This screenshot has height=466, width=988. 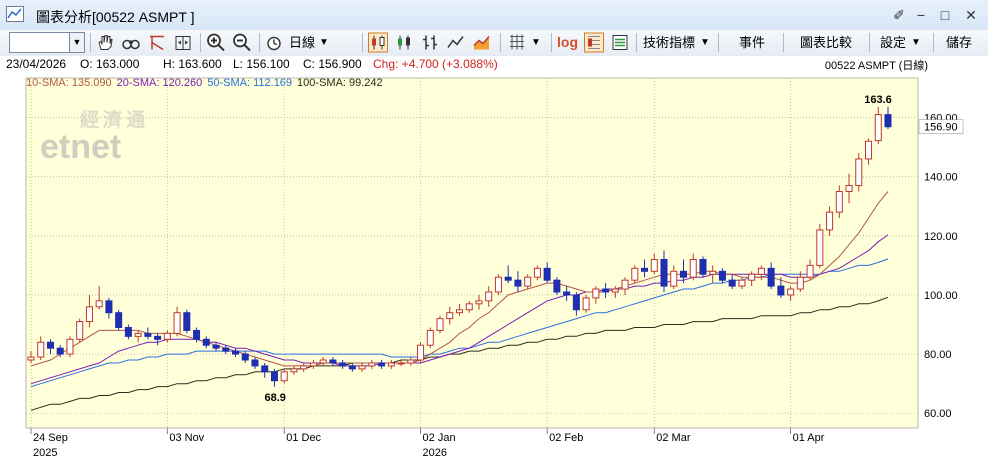 I want to click on clock-icon, so click(x=274, y=42).